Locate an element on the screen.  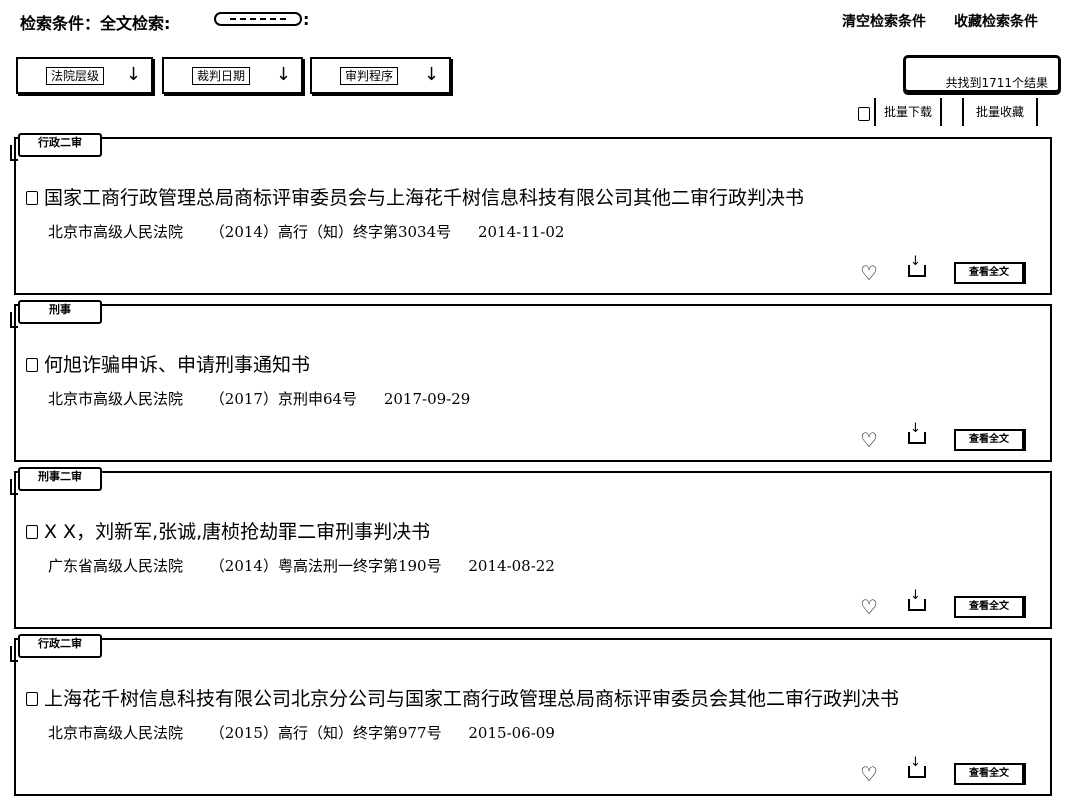
sort-label: 审判程序 is located at coordinates (369, 76).